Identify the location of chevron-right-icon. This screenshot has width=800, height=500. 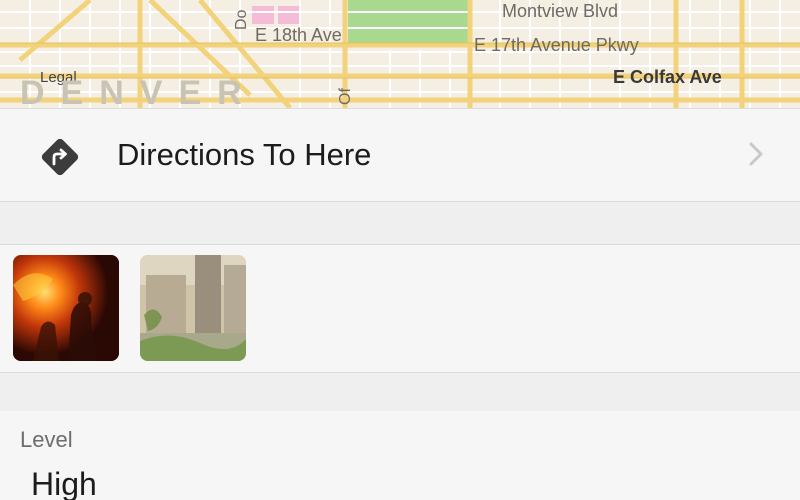
(756, 154).